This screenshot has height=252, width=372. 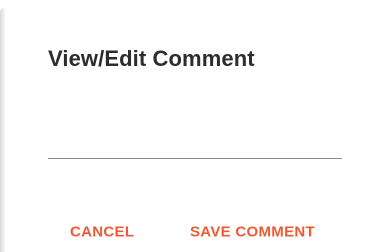 What do you see at coordinates (102, 232) in the screenshot?
I see `cancel-button: CANCEL` at bounding box center [102, 232].